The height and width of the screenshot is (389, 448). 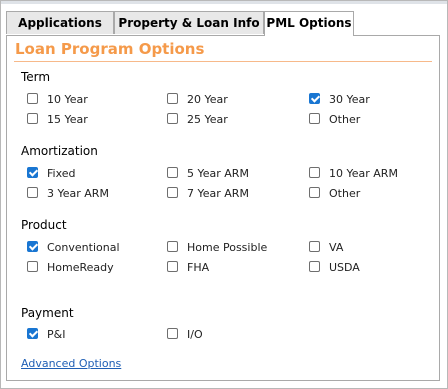 I want to click on checkbox-label: 7 Year ARM, so click(x=218, y=193).